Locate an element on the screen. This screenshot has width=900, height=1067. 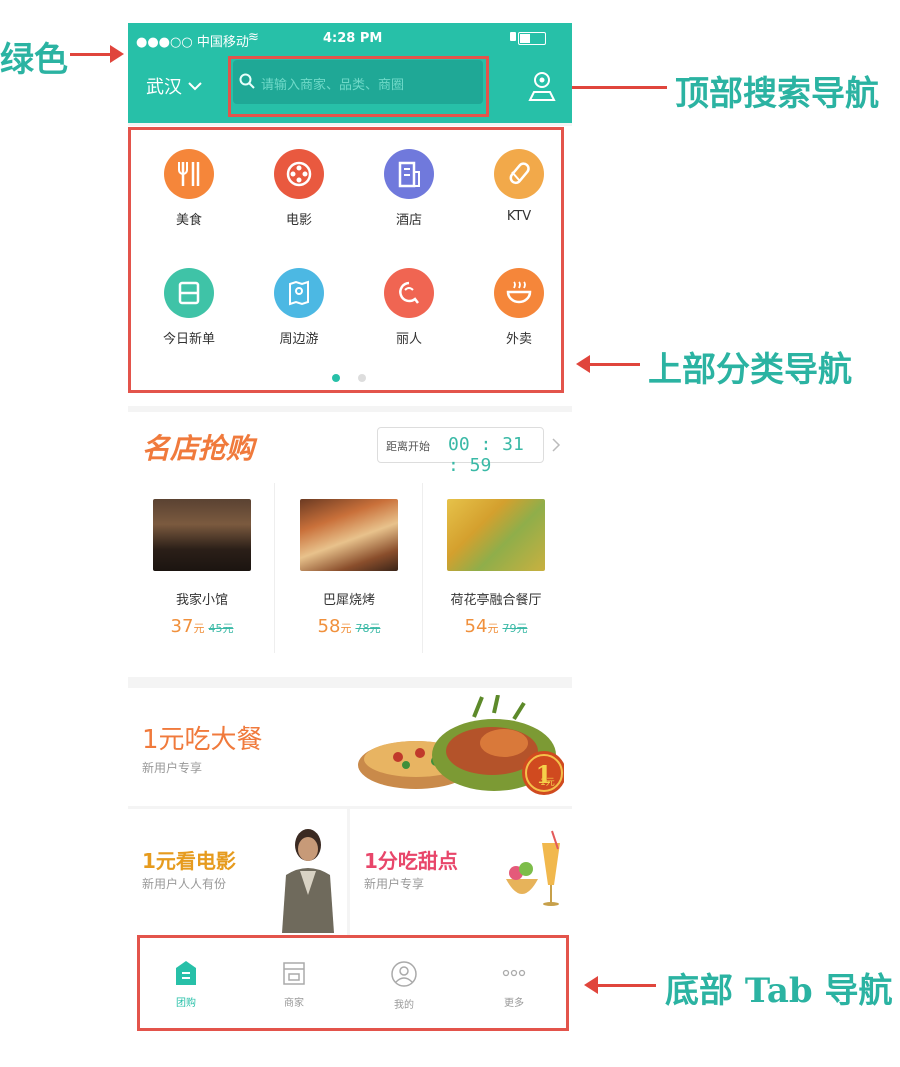
annotation-top-search-nav: 顶部搜索导航 is located at coordinates (777, 94).